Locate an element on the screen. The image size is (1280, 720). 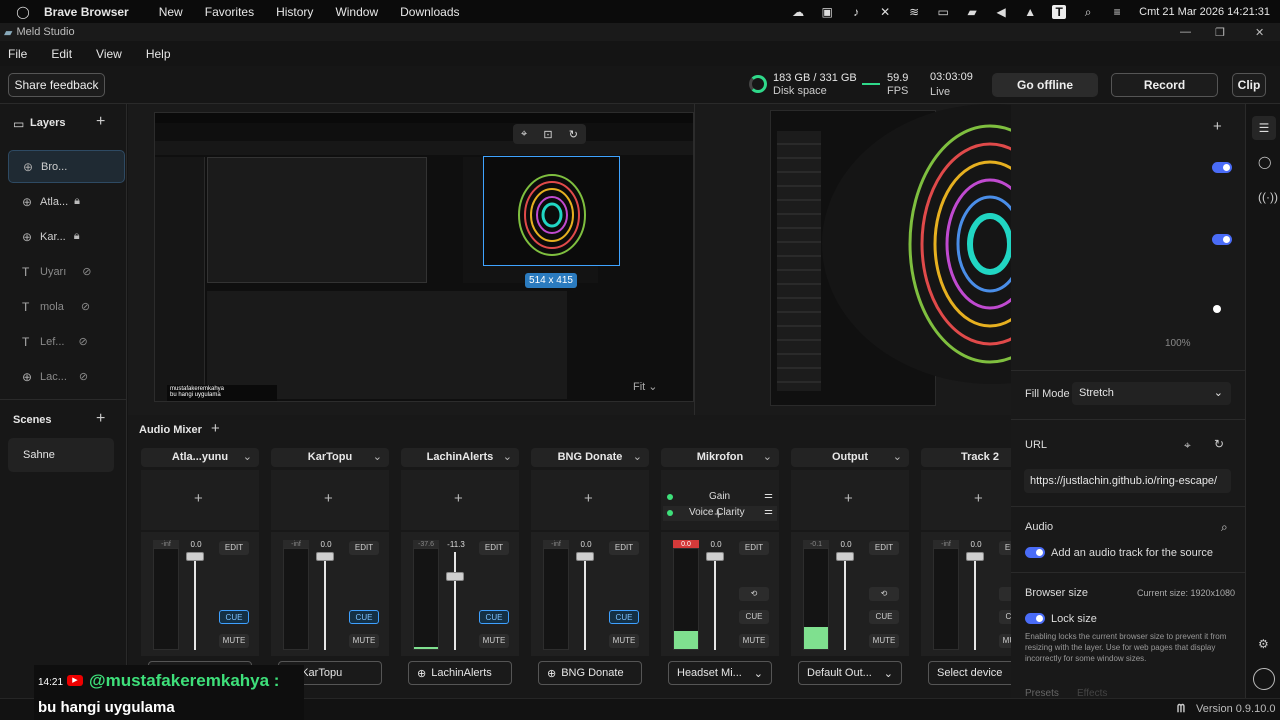
strip-header: Atla...yunu ⌄ is located at coordinates (200, 457).